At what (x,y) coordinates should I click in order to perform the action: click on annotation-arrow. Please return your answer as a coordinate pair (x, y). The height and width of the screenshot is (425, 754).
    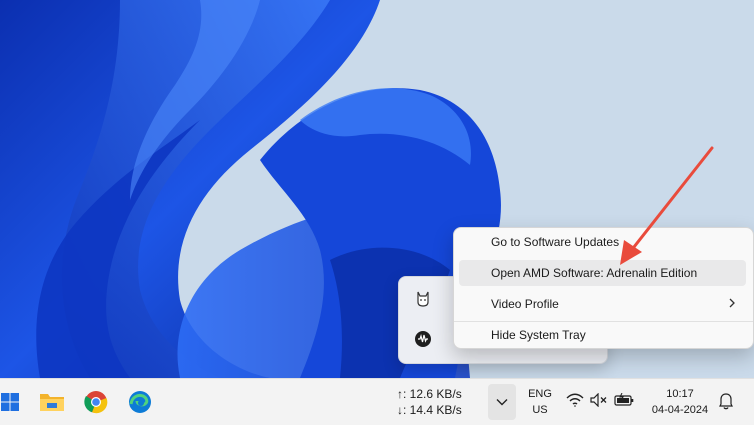
    Looking at the image, I should click on (667, 205).